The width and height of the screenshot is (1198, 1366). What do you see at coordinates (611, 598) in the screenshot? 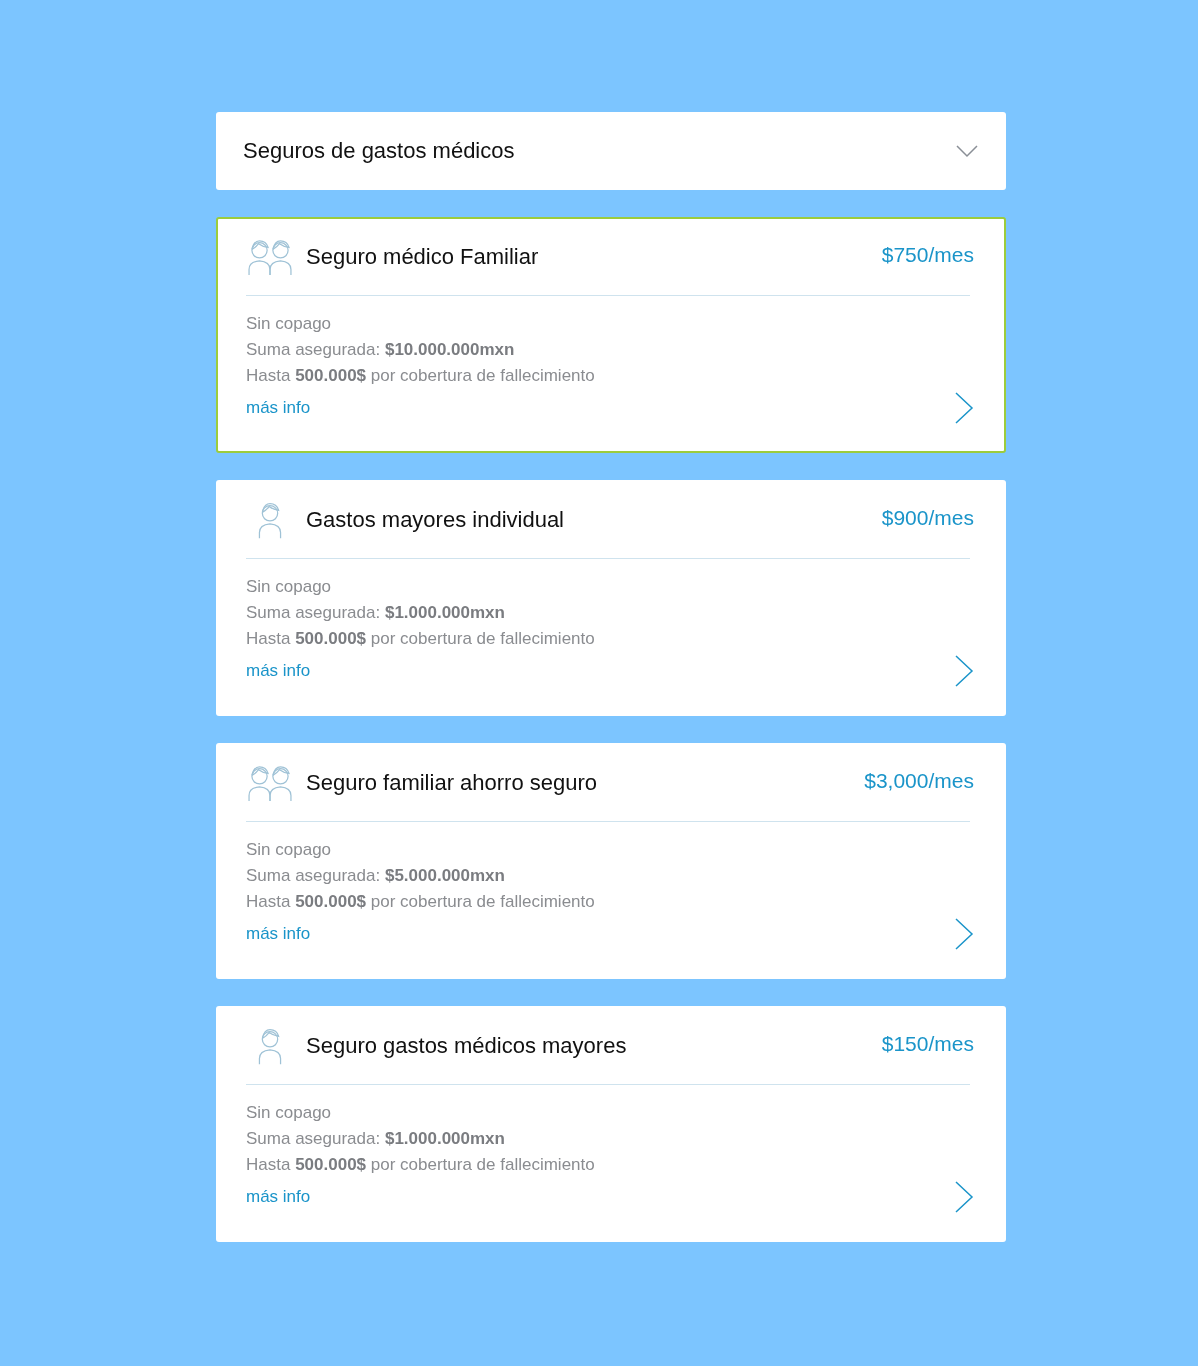
I see `plan-card: Gastos mayores individual $900/mes Sin copago Suma asegurada: $1.000.000mxn Hasta 500.000$ por cobertura de fallecimiento más info` at bounding box center [611, 598].